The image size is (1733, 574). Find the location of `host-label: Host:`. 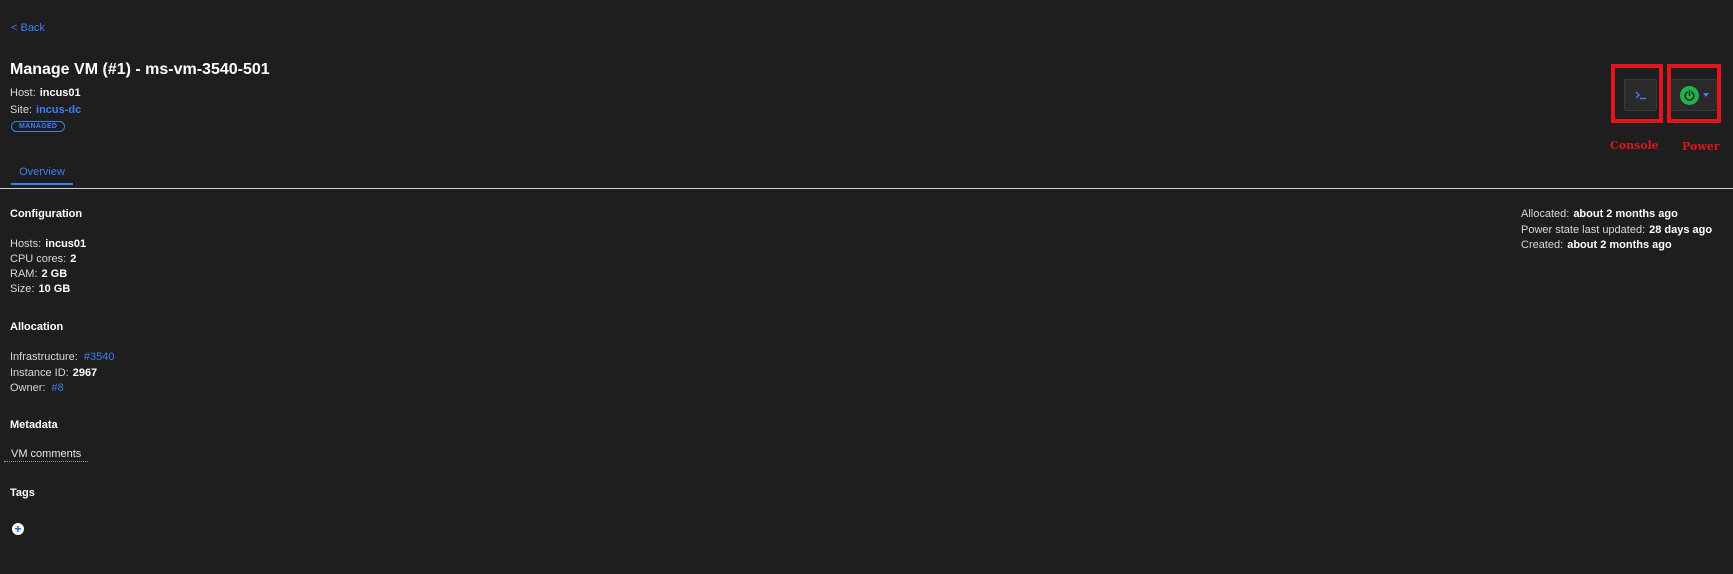

host-label: Host: is located at coordinates (23, 93).